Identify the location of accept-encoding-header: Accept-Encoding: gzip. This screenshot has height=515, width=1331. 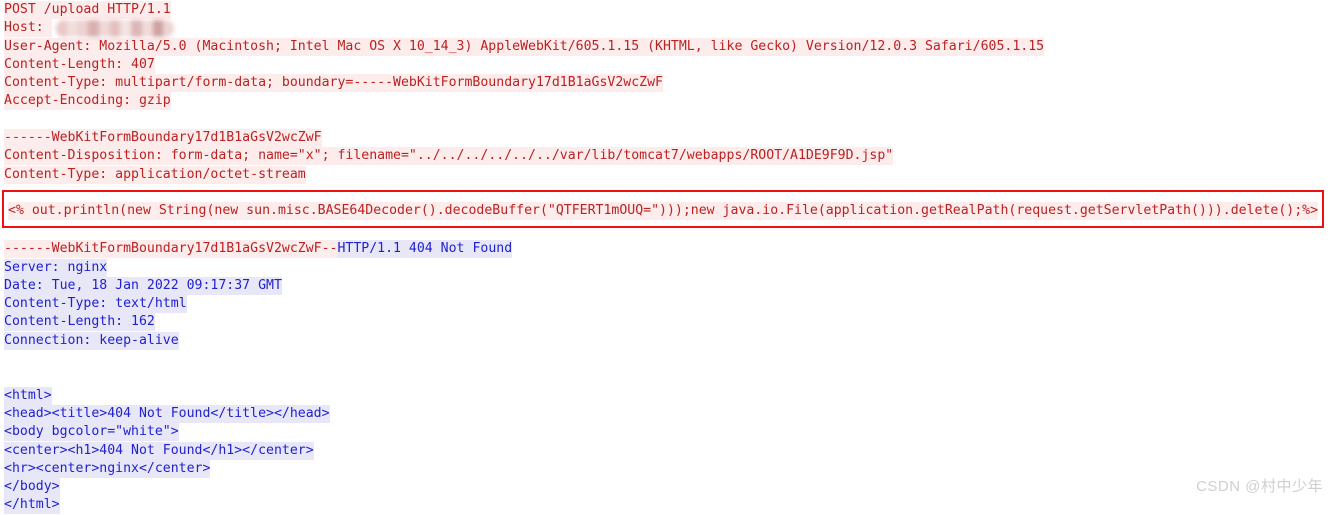
(667, 101).